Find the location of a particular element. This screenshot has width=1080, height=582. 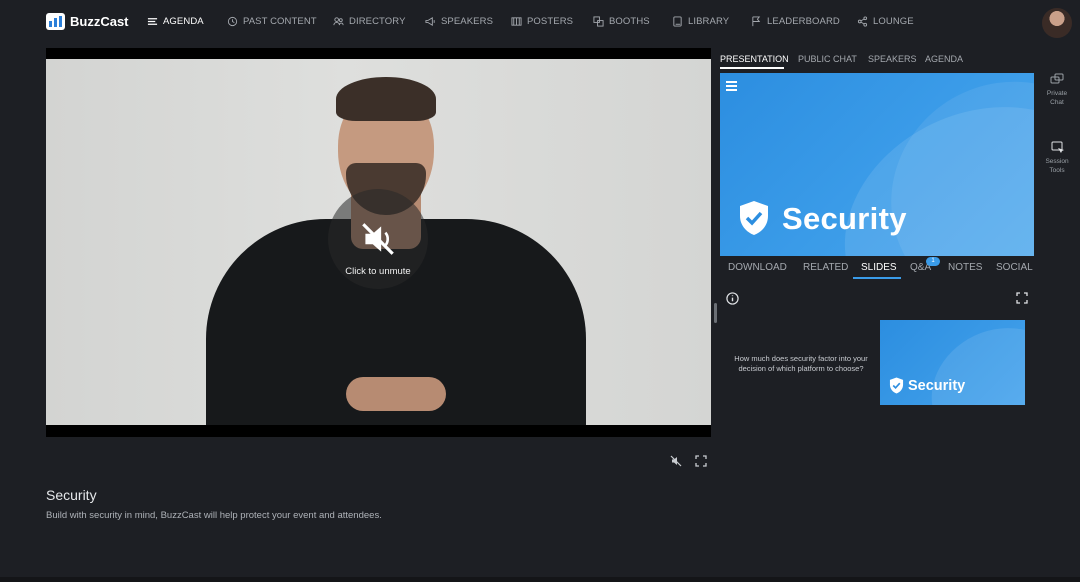

nav-item-posters: POSTERS is located at coordinates (542, 21).